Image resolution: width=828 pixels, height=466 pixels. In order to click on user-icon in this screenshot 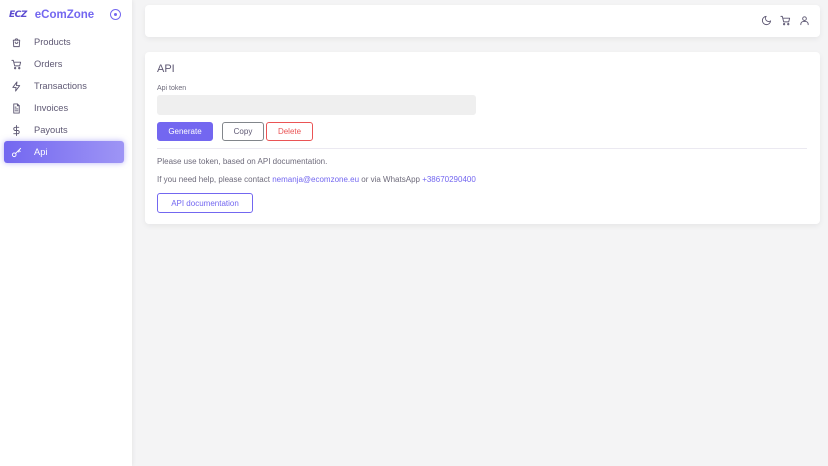, I will do `click(804, 20)`.